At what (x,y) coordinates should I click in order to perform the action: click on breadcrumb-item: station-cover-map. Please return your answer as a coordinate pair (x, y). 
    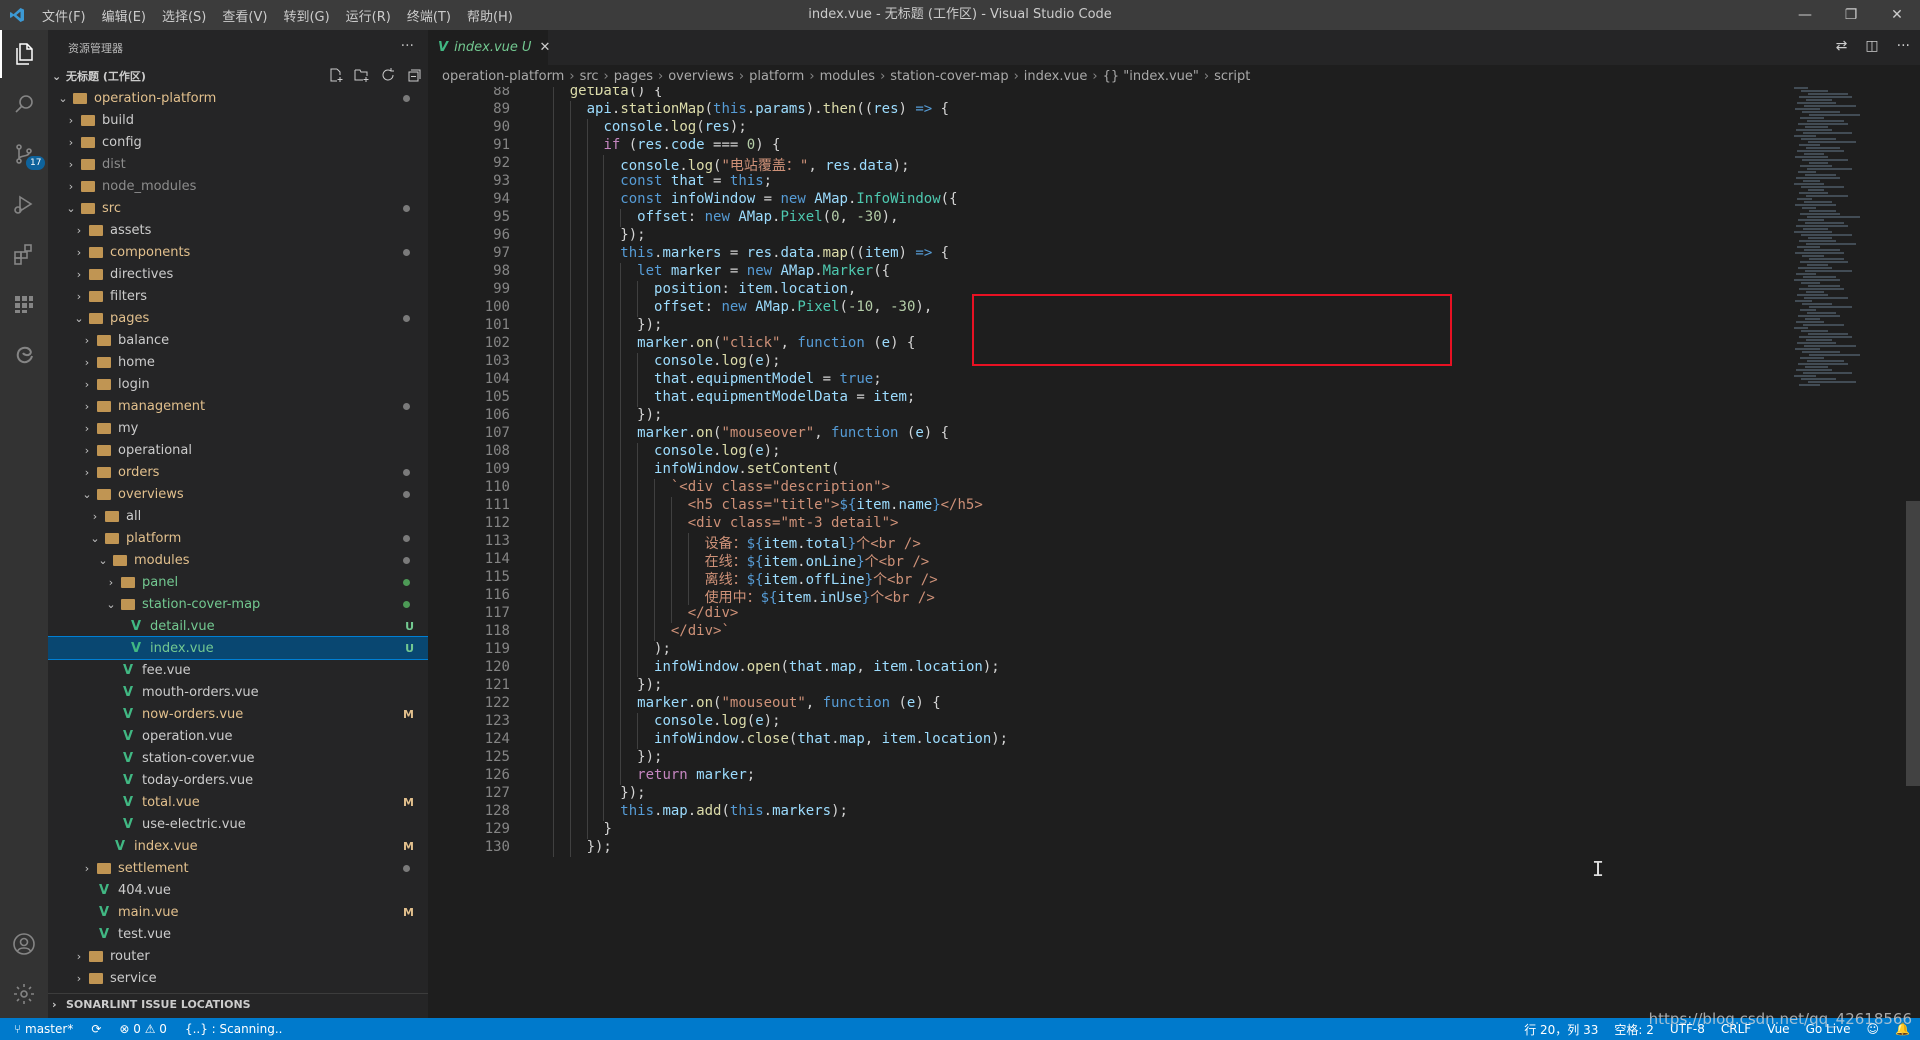
    Looking at the image, I should click on (949, 76).